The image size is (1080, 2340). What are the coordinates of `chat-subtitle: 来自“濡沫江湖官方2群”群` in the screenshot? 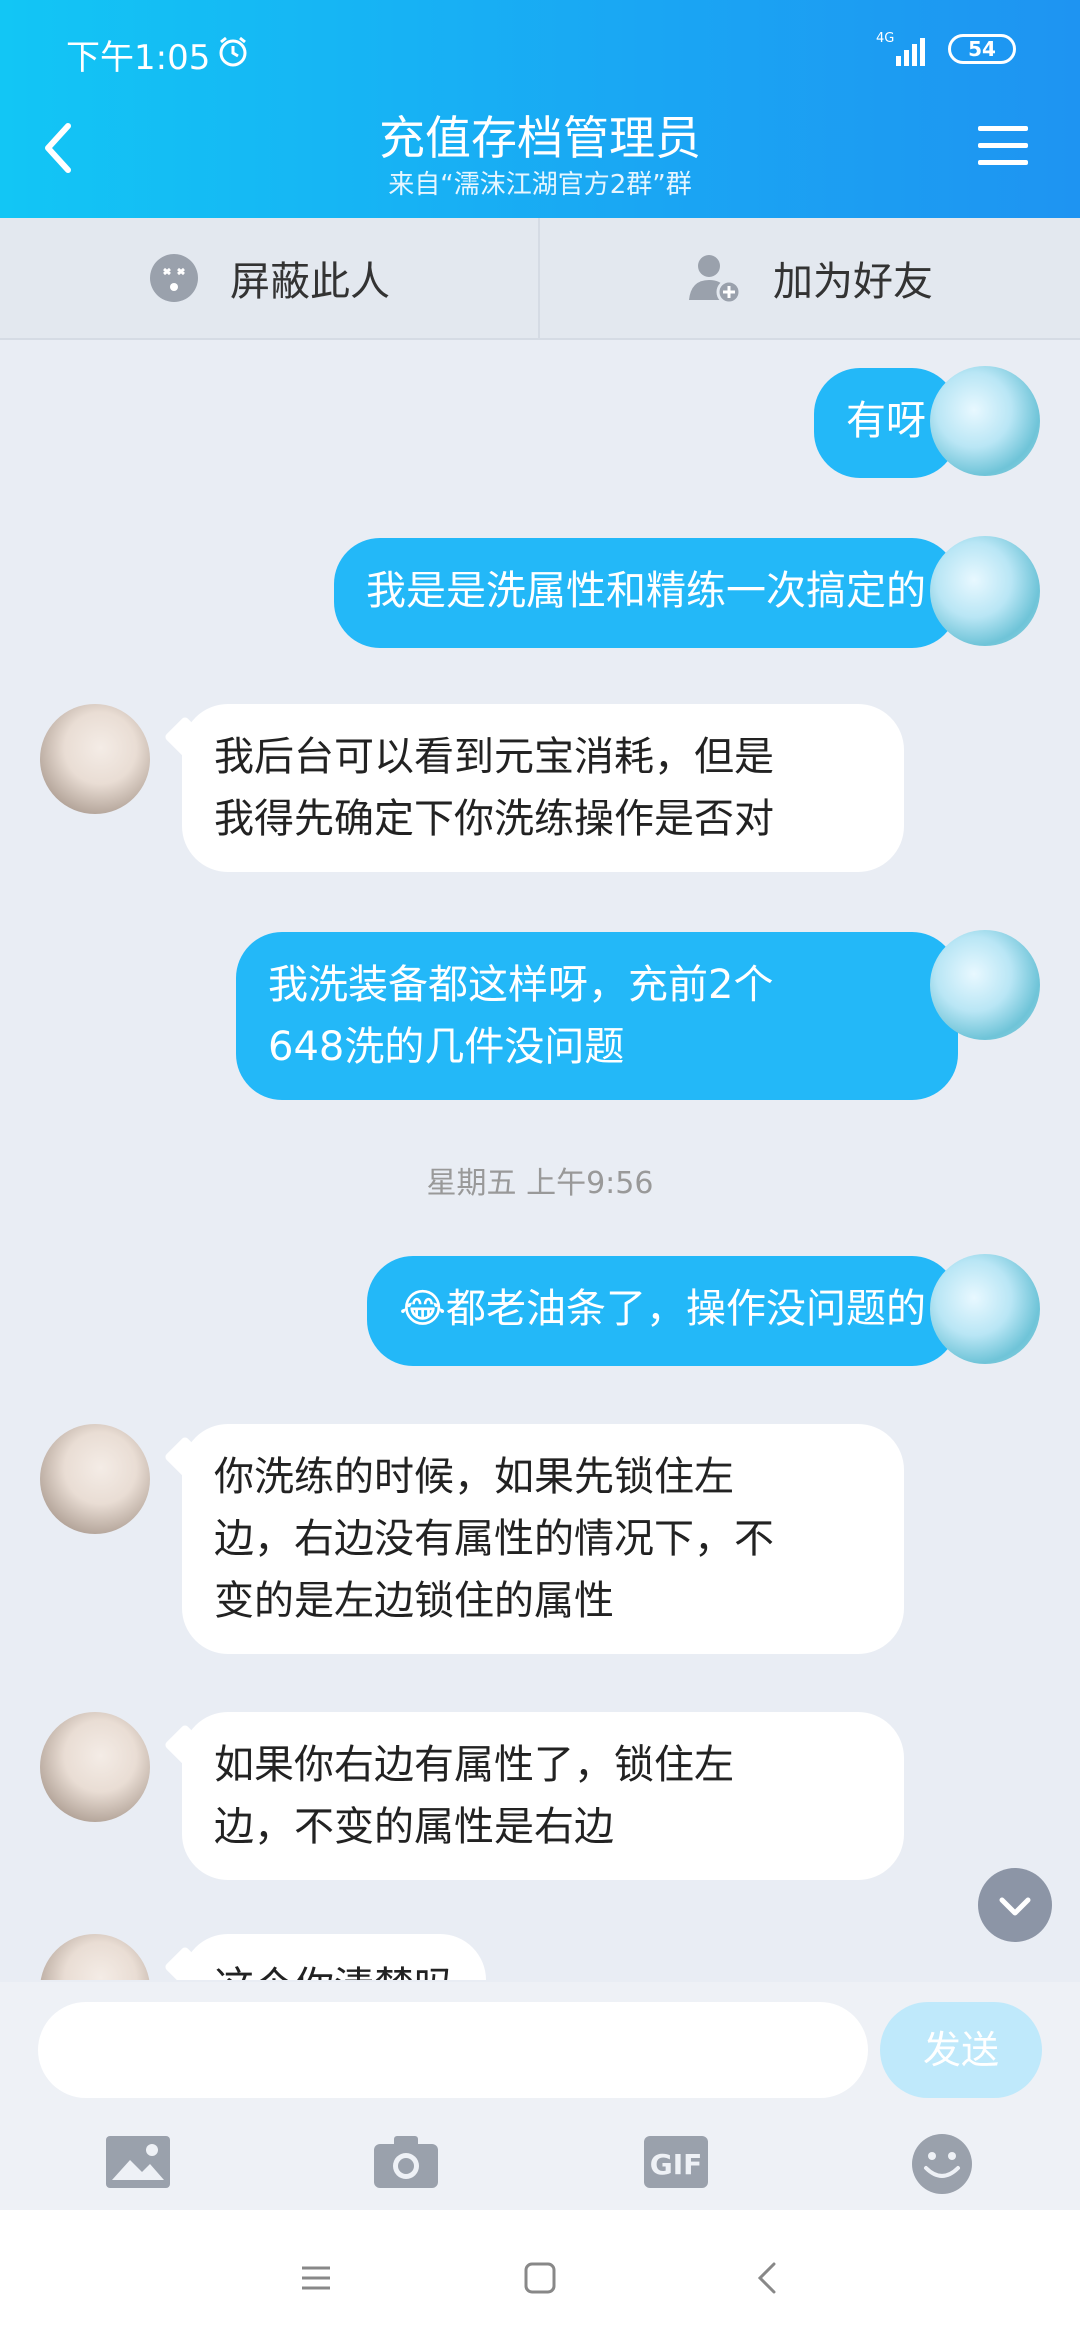 It's located at (540, 185).